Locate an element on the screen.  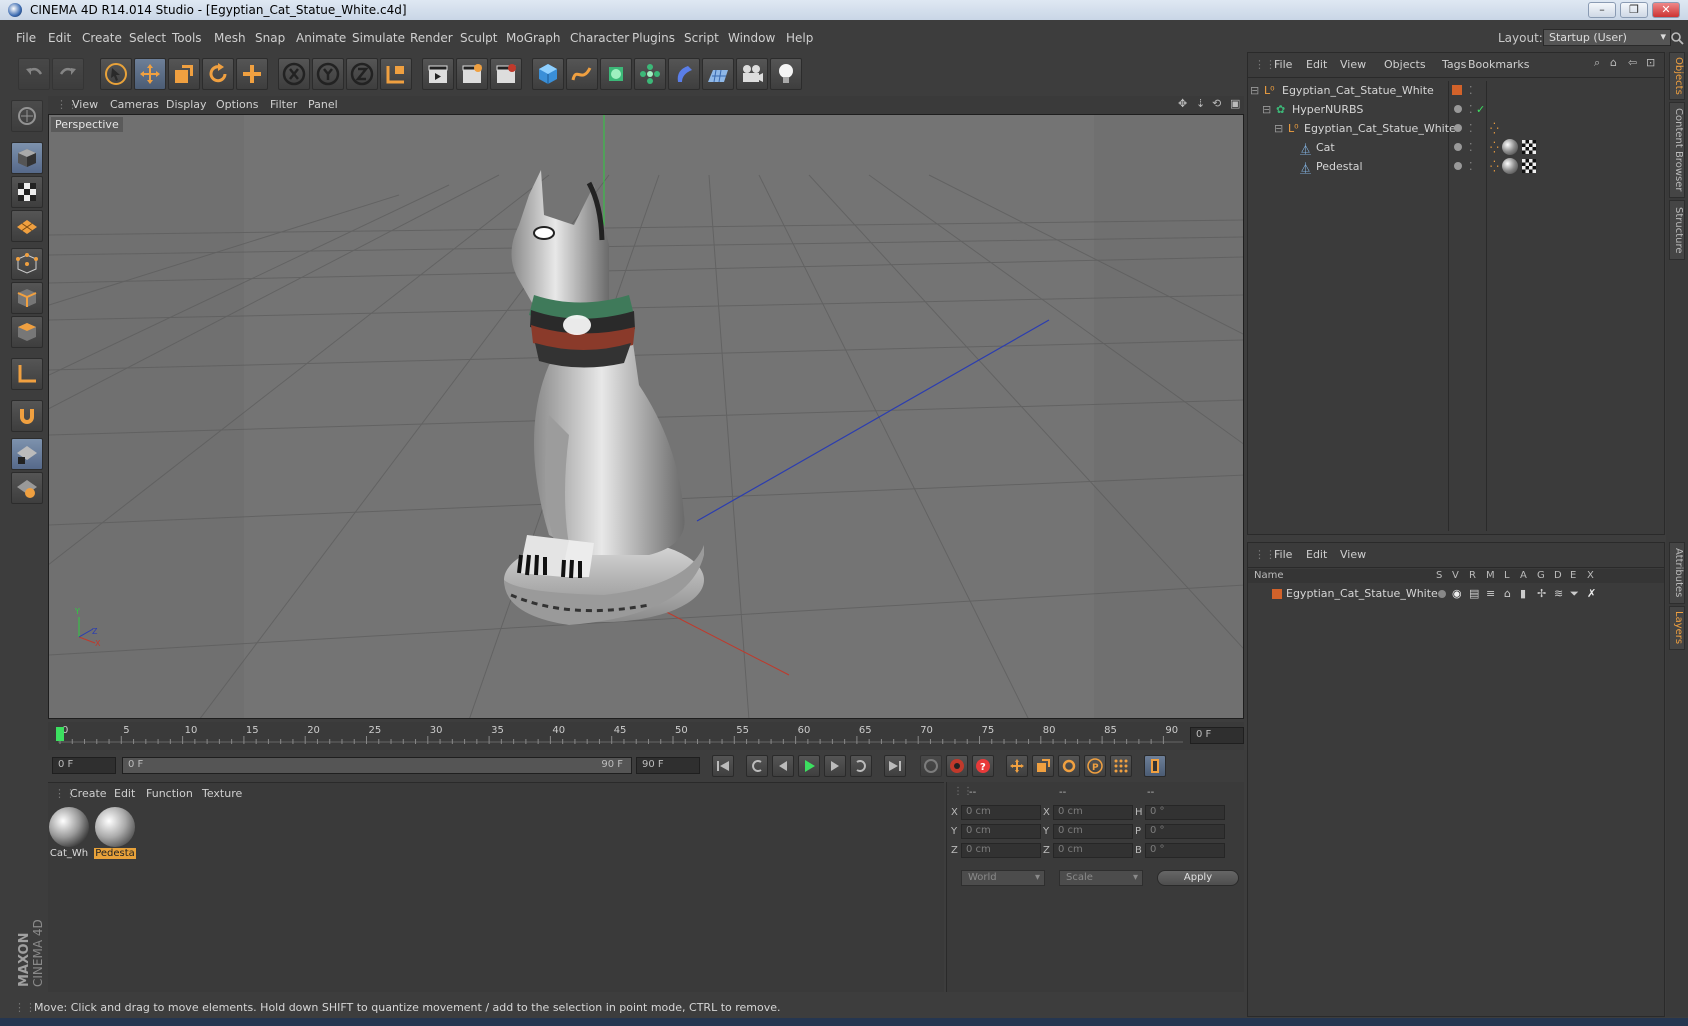
render-picture-viewer-button is located at coordinates (472, 74).